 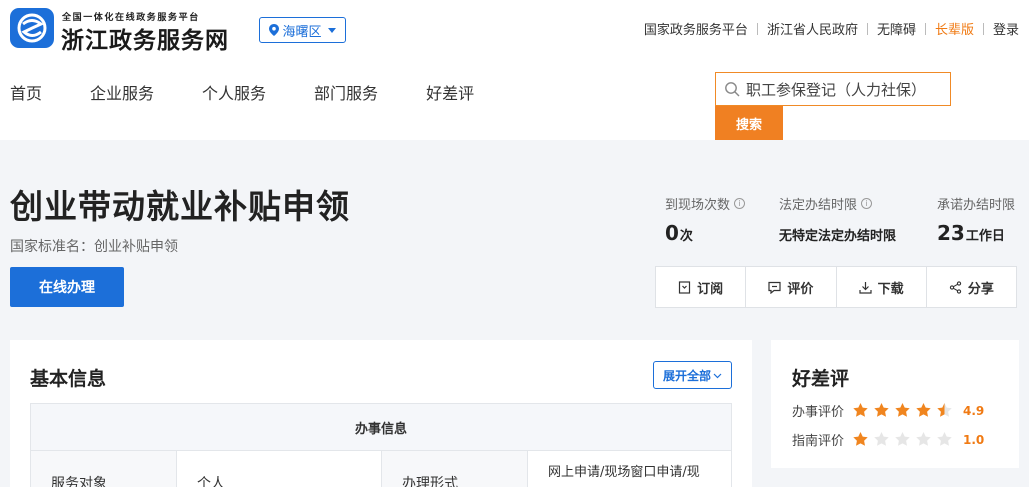 I want to click on search-text: 职工参保登记（人力社保）, so click(x=836, y=89).